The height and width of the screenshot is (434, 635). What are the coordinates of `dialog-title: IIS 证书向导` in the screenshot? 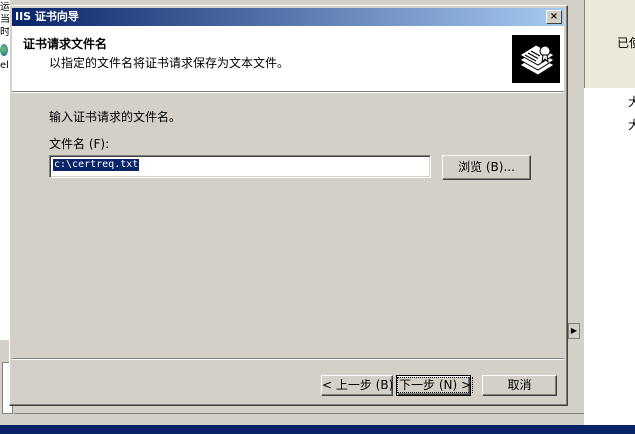 It's located at (47, 16).